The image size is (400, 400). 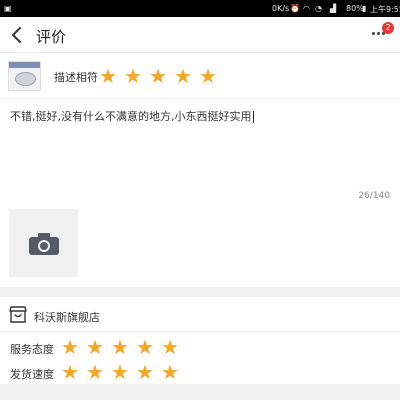 I want to click on headset-icon: ◠, so click(x=306, y=8).